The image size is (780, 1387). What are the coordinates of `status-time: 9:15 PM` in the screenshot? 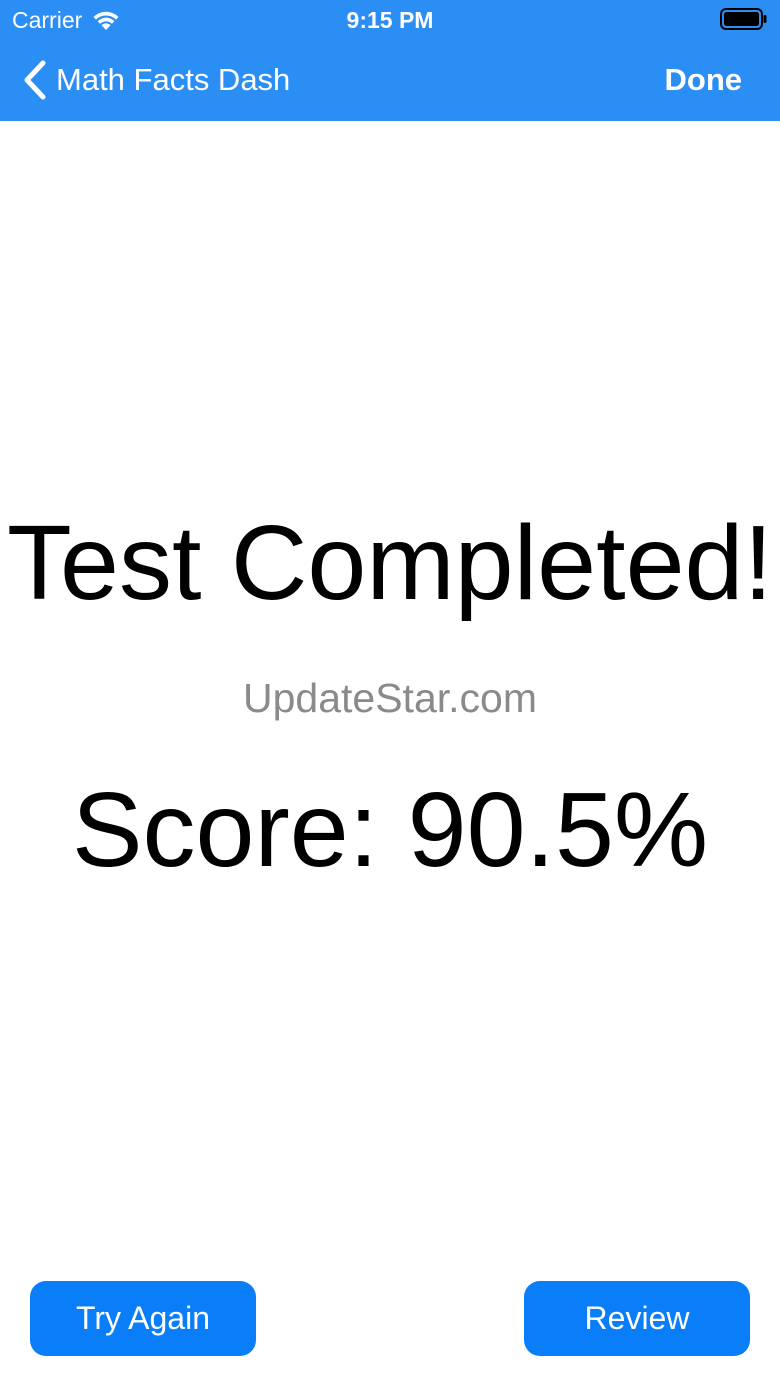 It's located at (390, 20).